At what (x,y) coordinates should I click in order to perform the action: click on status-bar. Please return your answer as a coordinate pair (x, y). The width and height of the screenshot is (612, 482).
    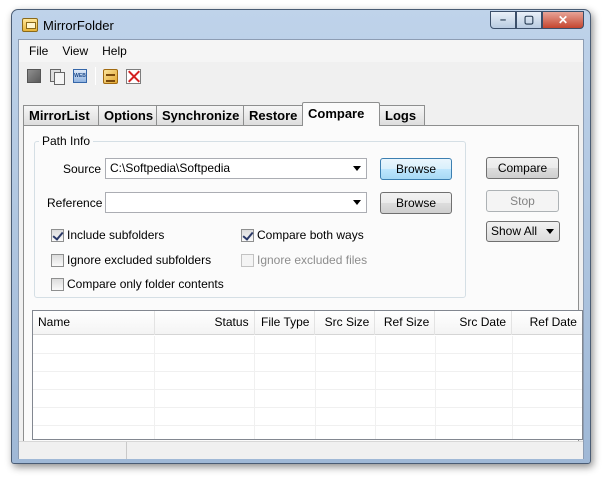
    Looking at the image, I should click on (301, 450).